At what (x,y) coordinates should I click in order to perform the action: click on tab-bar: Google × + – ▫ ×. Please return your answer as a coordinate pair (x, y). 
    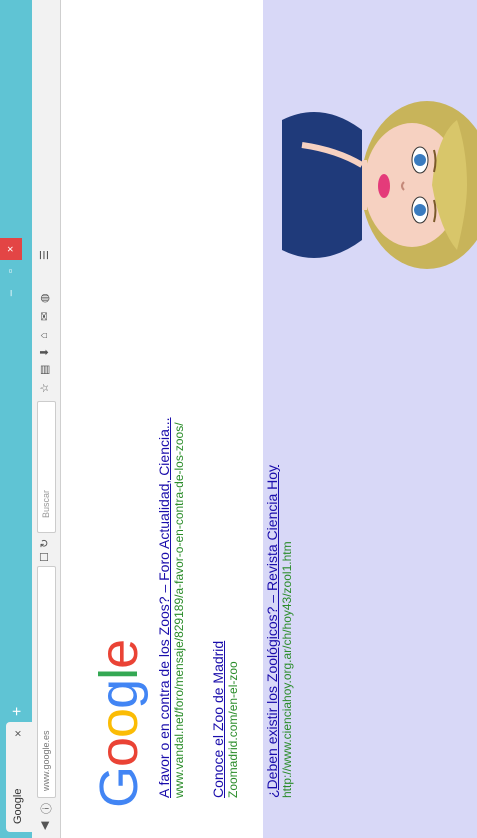
    Looking at the image, I should click on (16, 419).